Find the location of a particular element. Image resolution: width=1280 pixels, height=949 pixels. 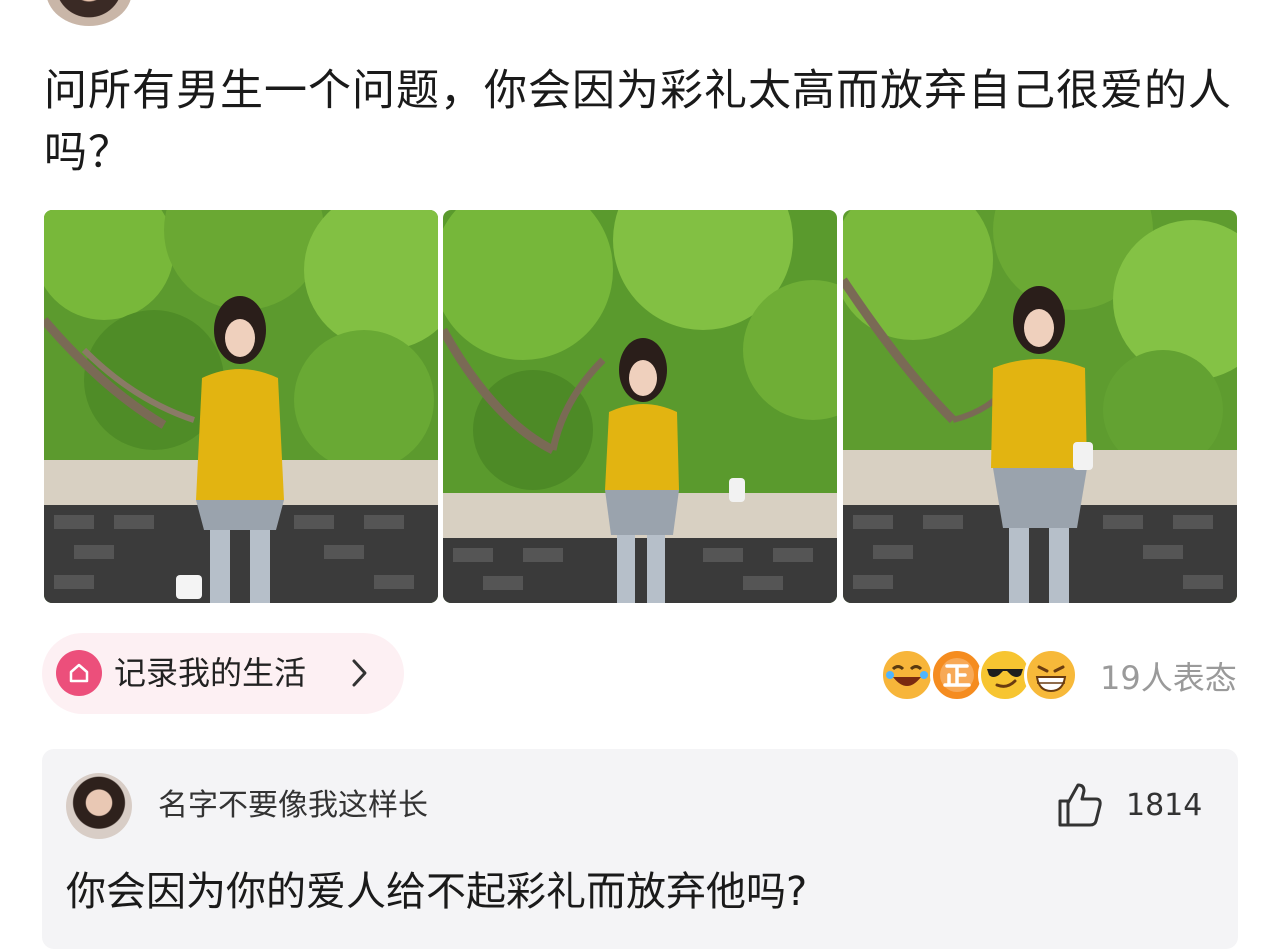

comment-text: 你会因为你的爱人给不起彩礼而放弃他吗? is located at coordinates (437, 892).